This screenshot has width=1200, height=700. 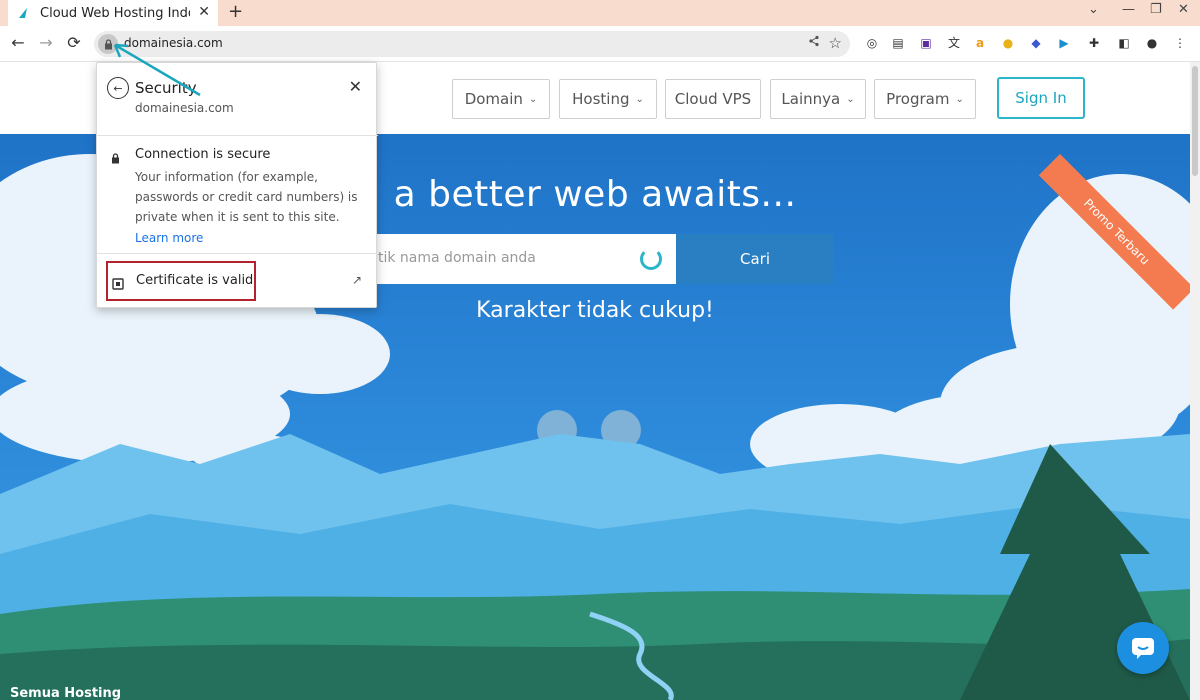 What do you see at coordinates (755, 259) in the screenshot?
I see `search-button: Cari` at bounding box center [755, 259].